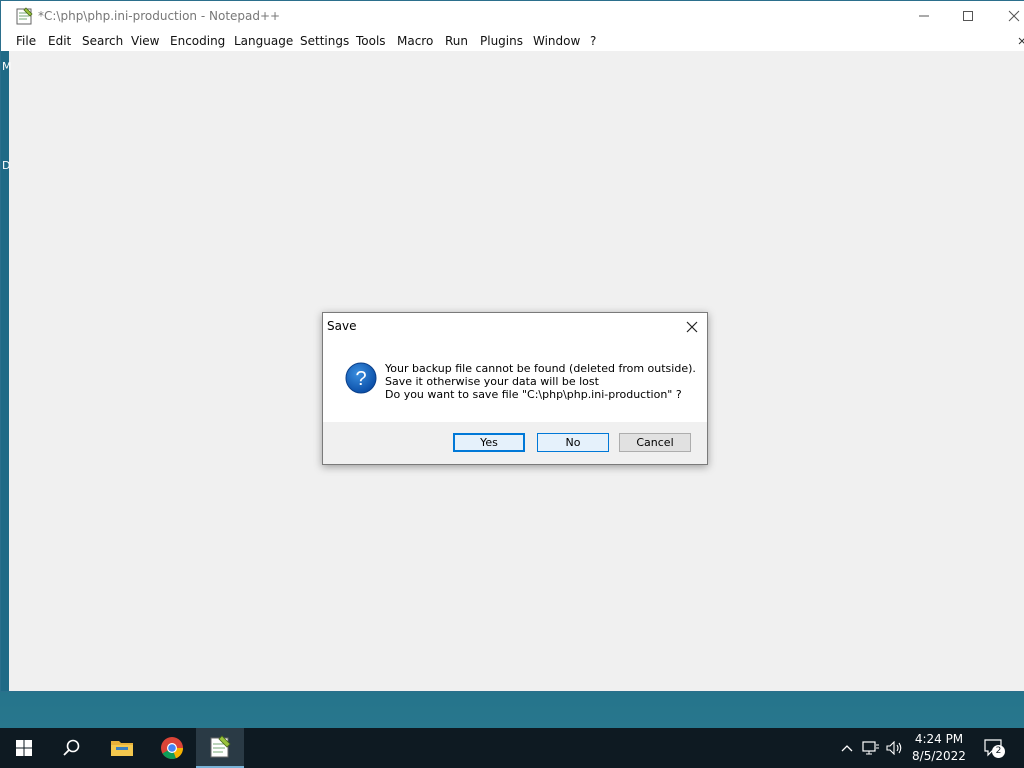  Describe the element at coordinates (847, 748) in the screenshot. I see `chevron-up-icon` at that location.